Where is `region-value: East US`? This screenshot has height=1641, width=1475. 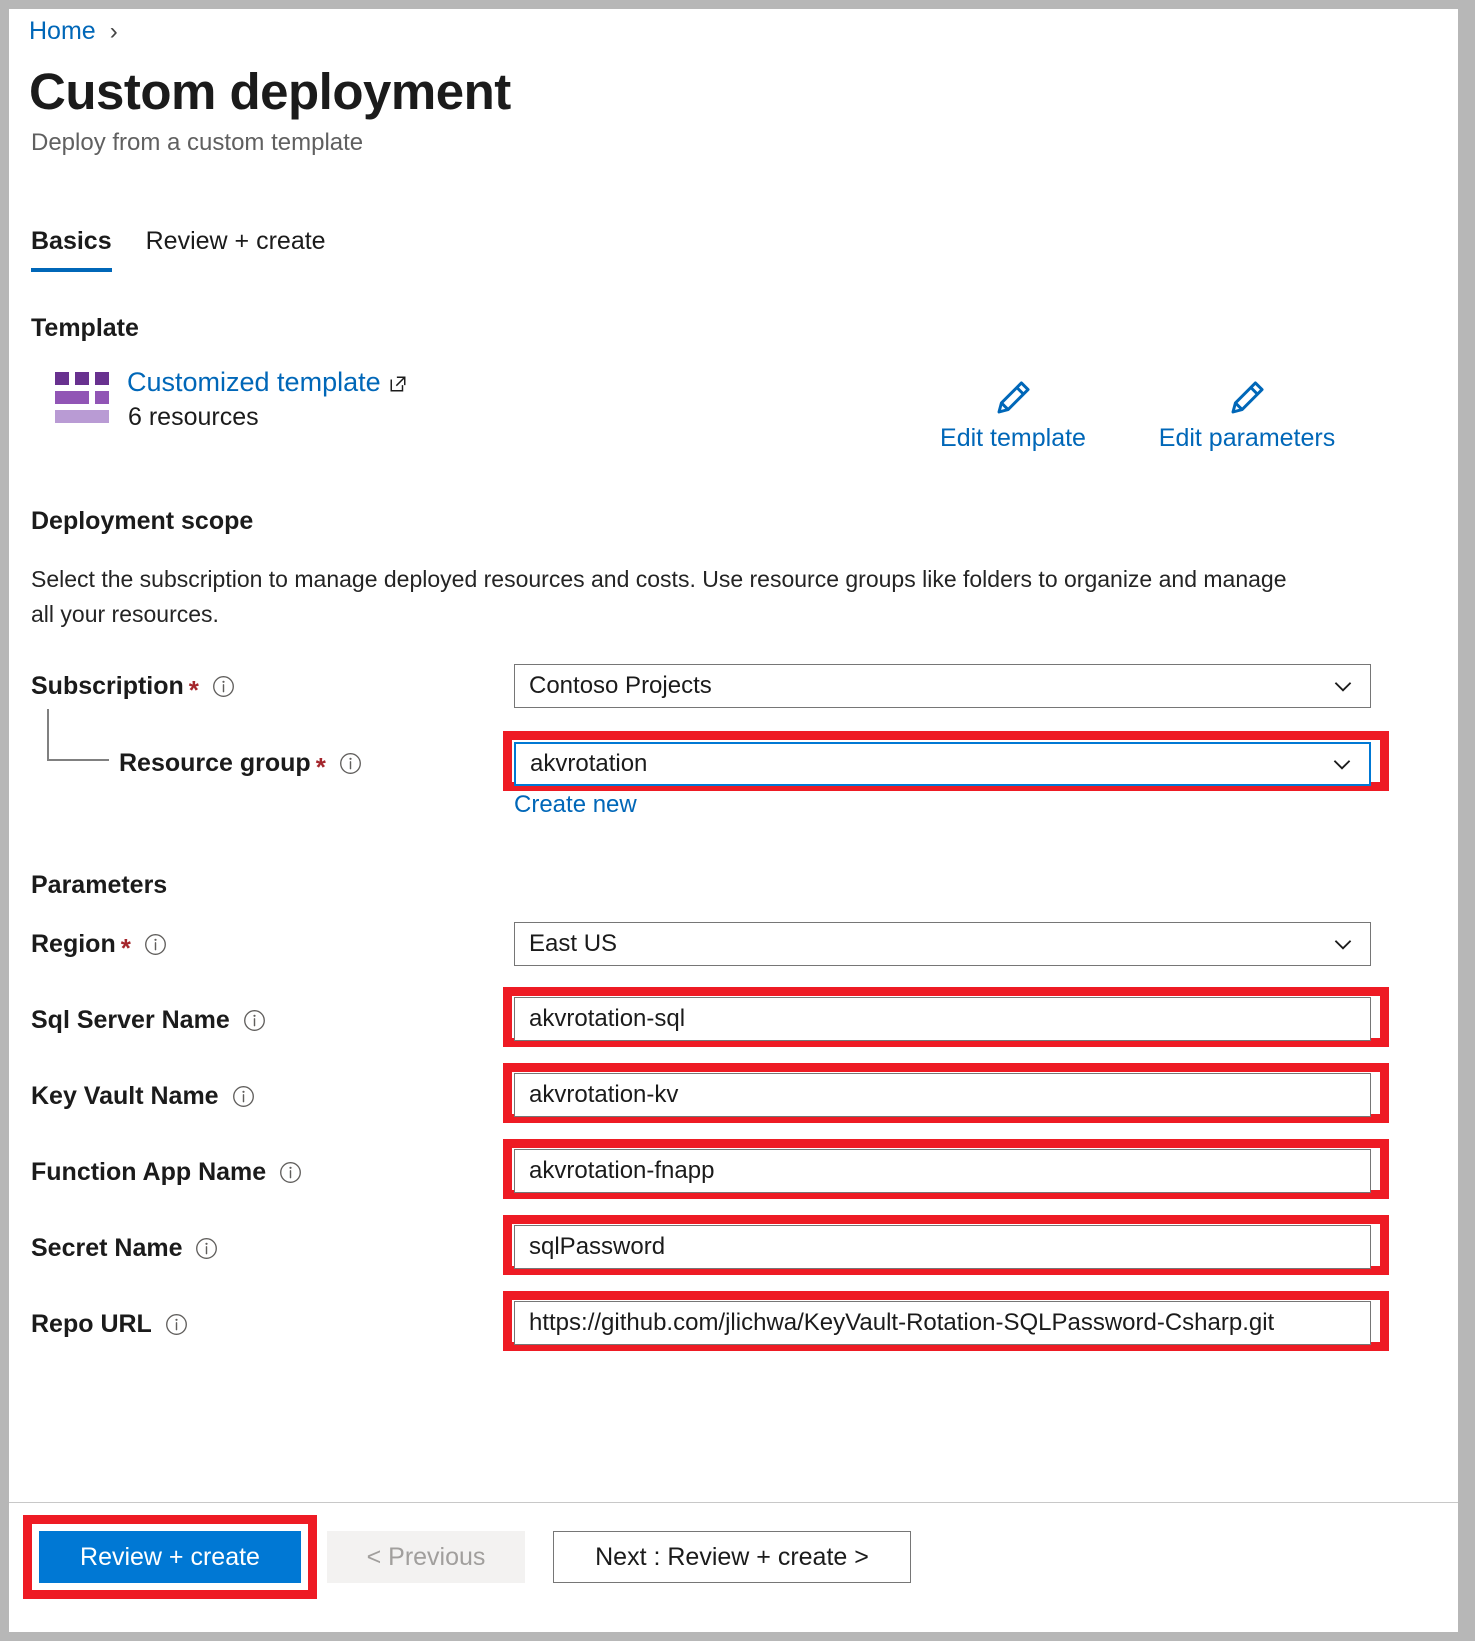 region-value: East US is located at coordinates (573, 943).